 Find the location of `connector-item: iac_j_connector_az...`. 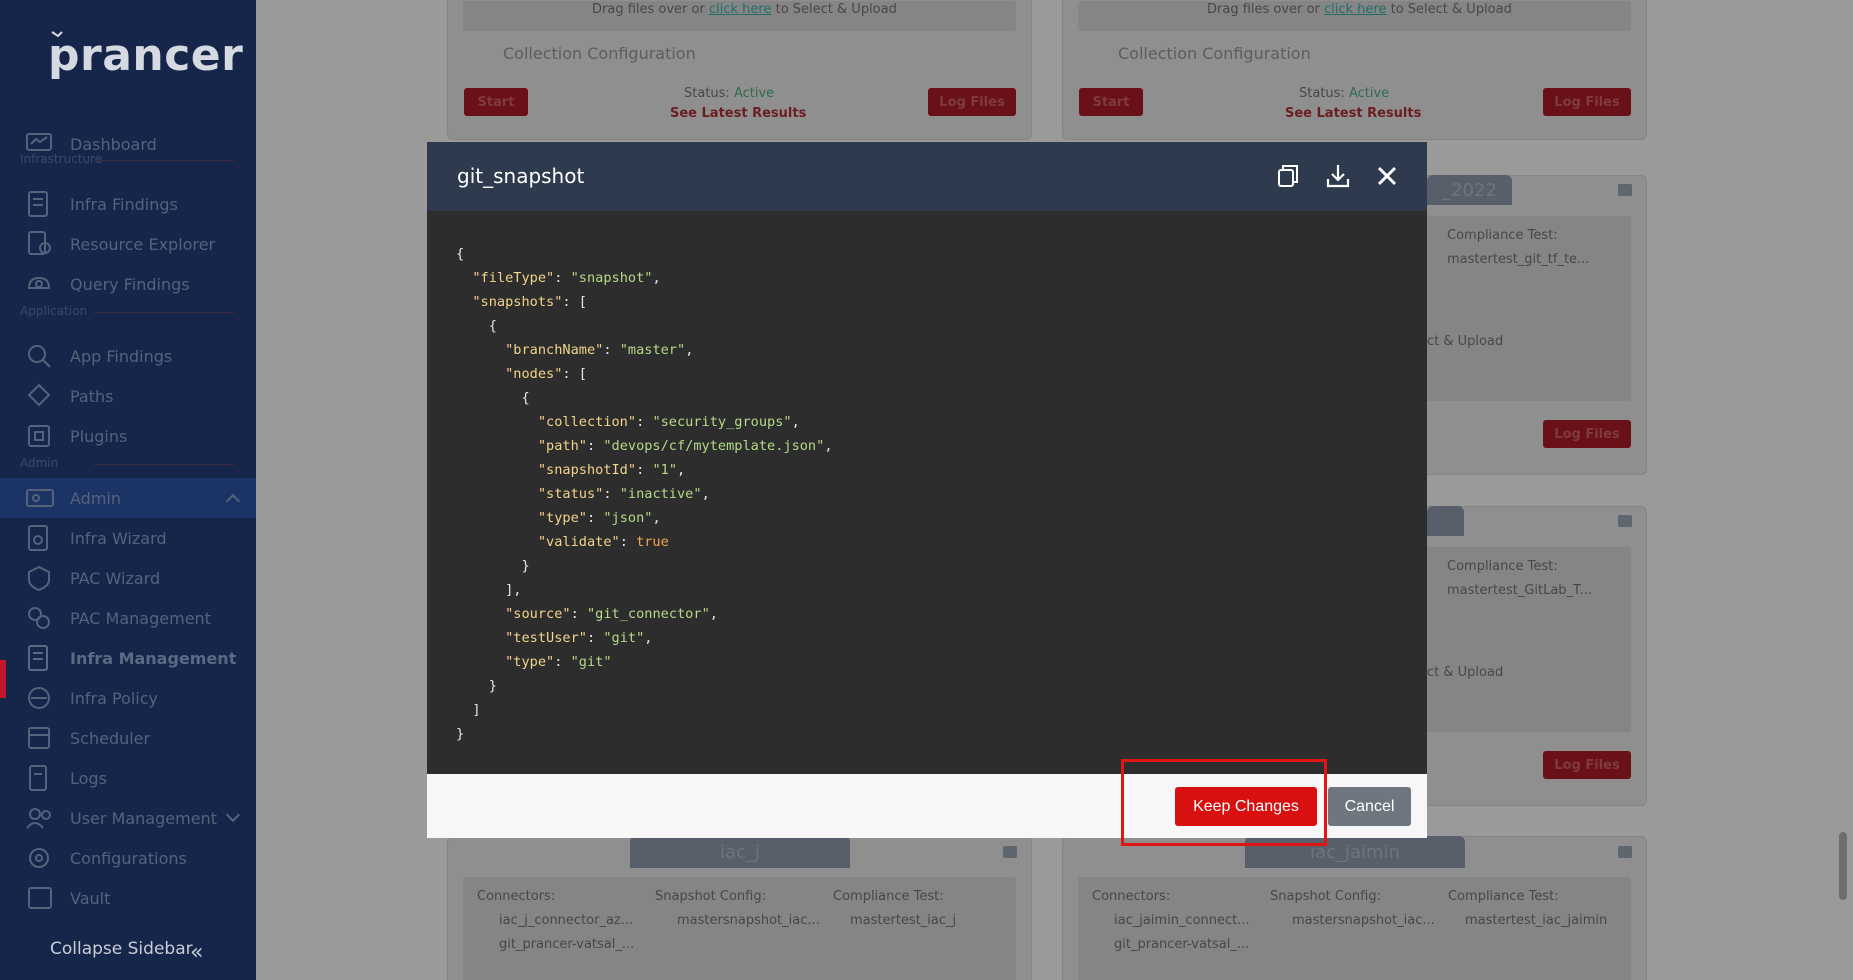

connector-item: iac_j_connector_az... is located at coordinates (566, 920).